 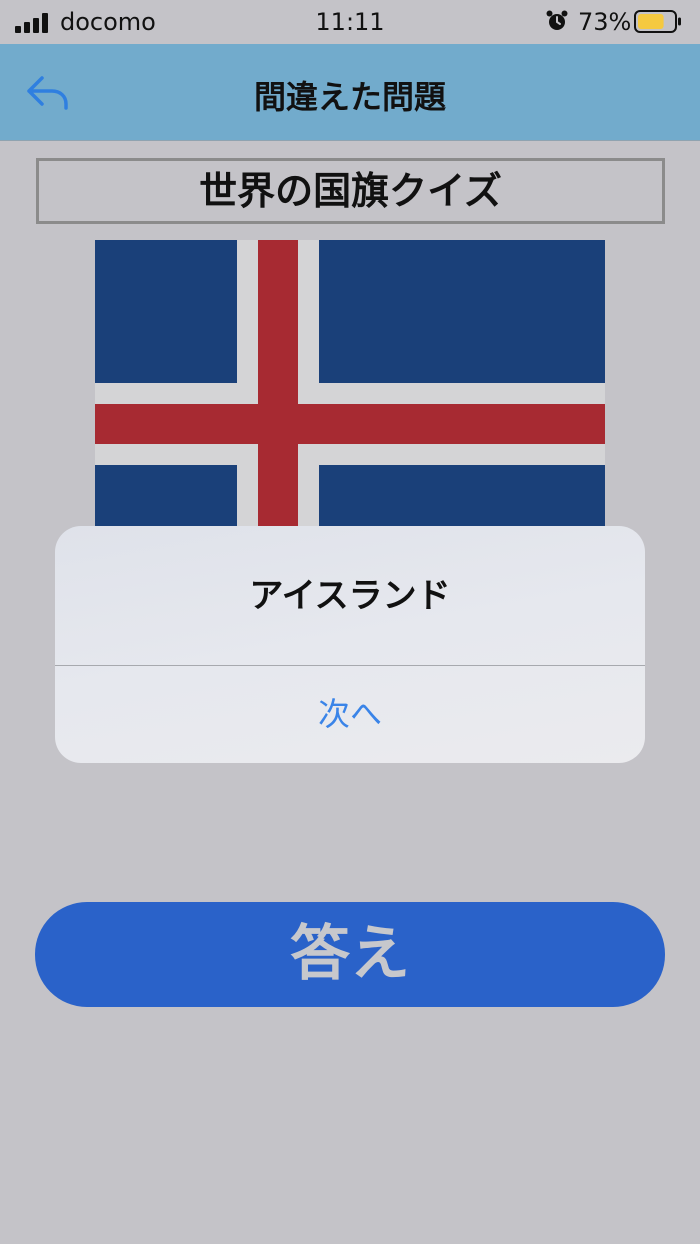 What do you see at coordinates (350, 954) in the screenshot?
I see `answer-button: 答え` at bounding box center [350, 954].